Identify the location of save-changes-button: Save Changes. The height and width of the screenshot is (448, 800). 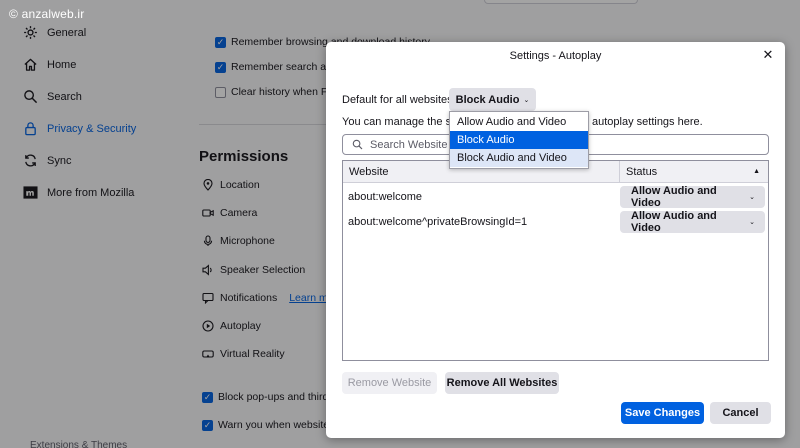
(662, 413).